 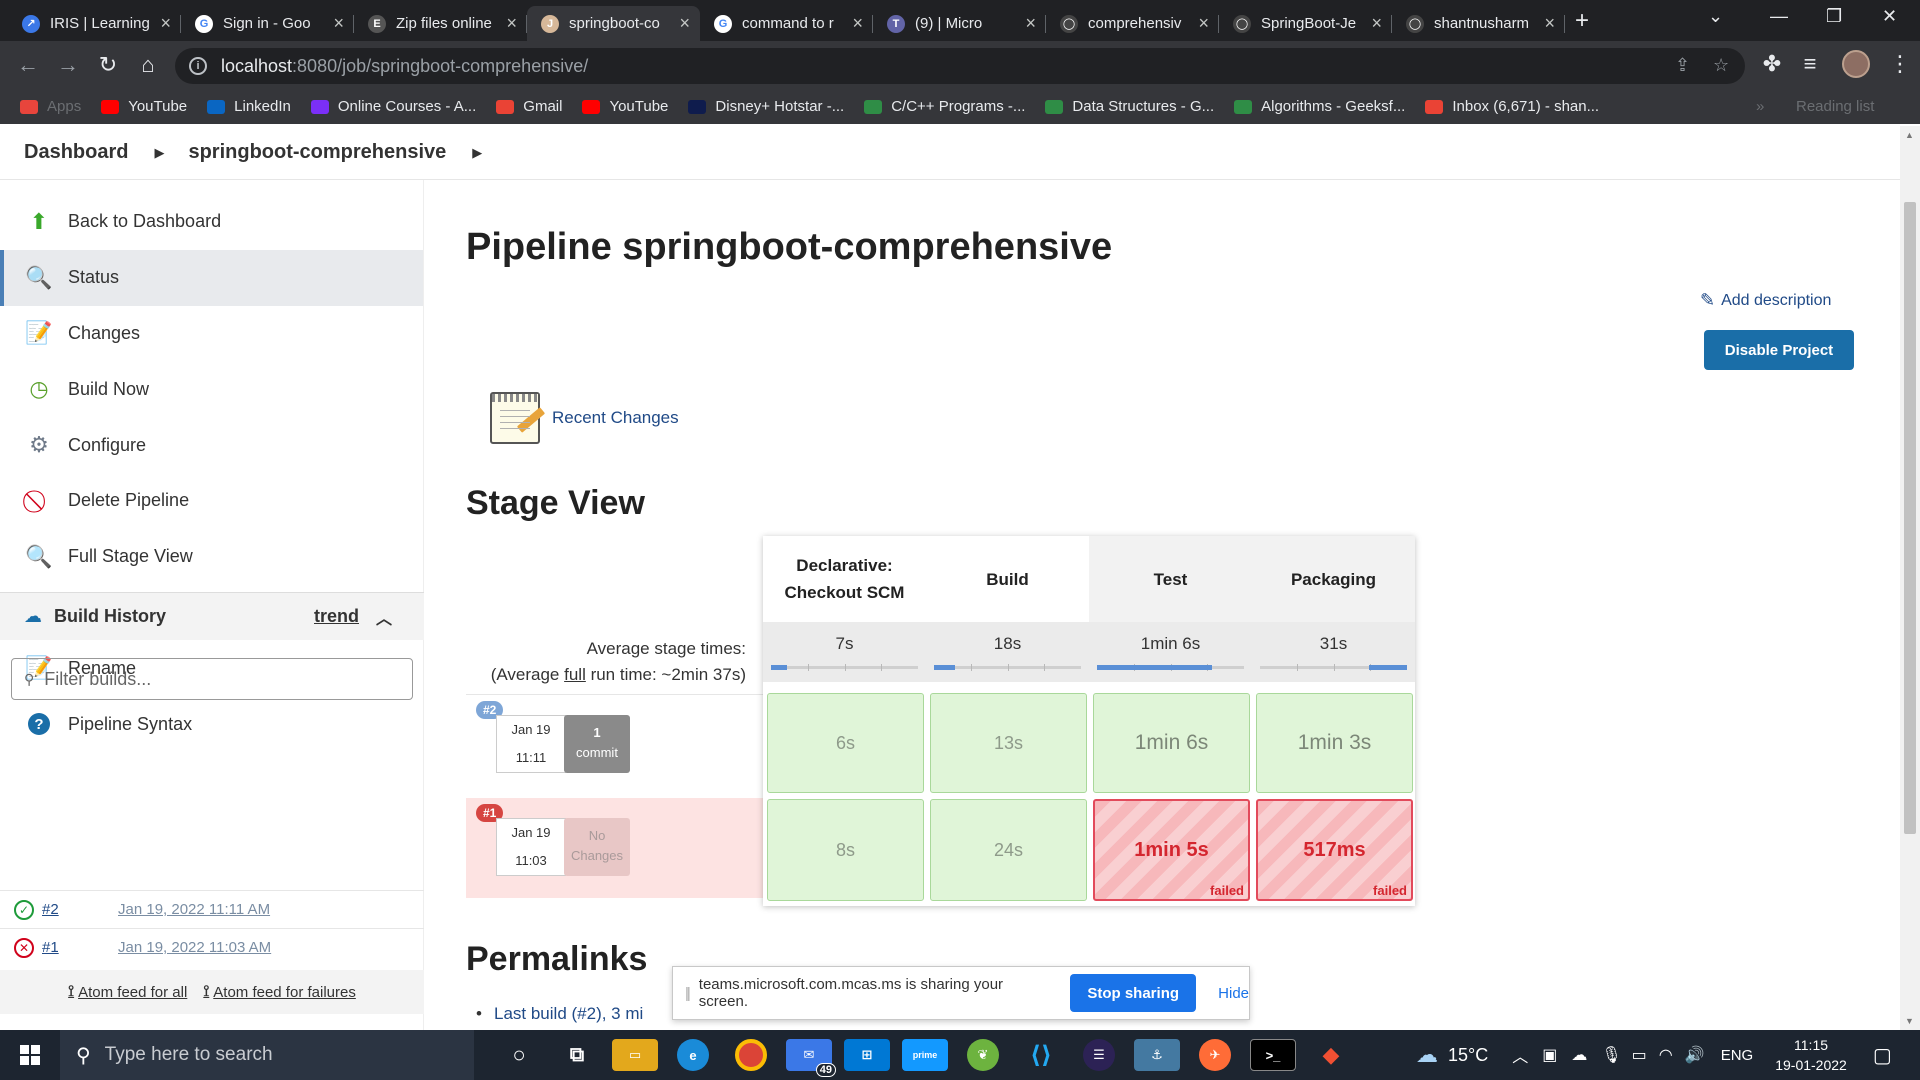 I want to click on recent-changes-link: Recent Changes, so click(x=584, y=418).